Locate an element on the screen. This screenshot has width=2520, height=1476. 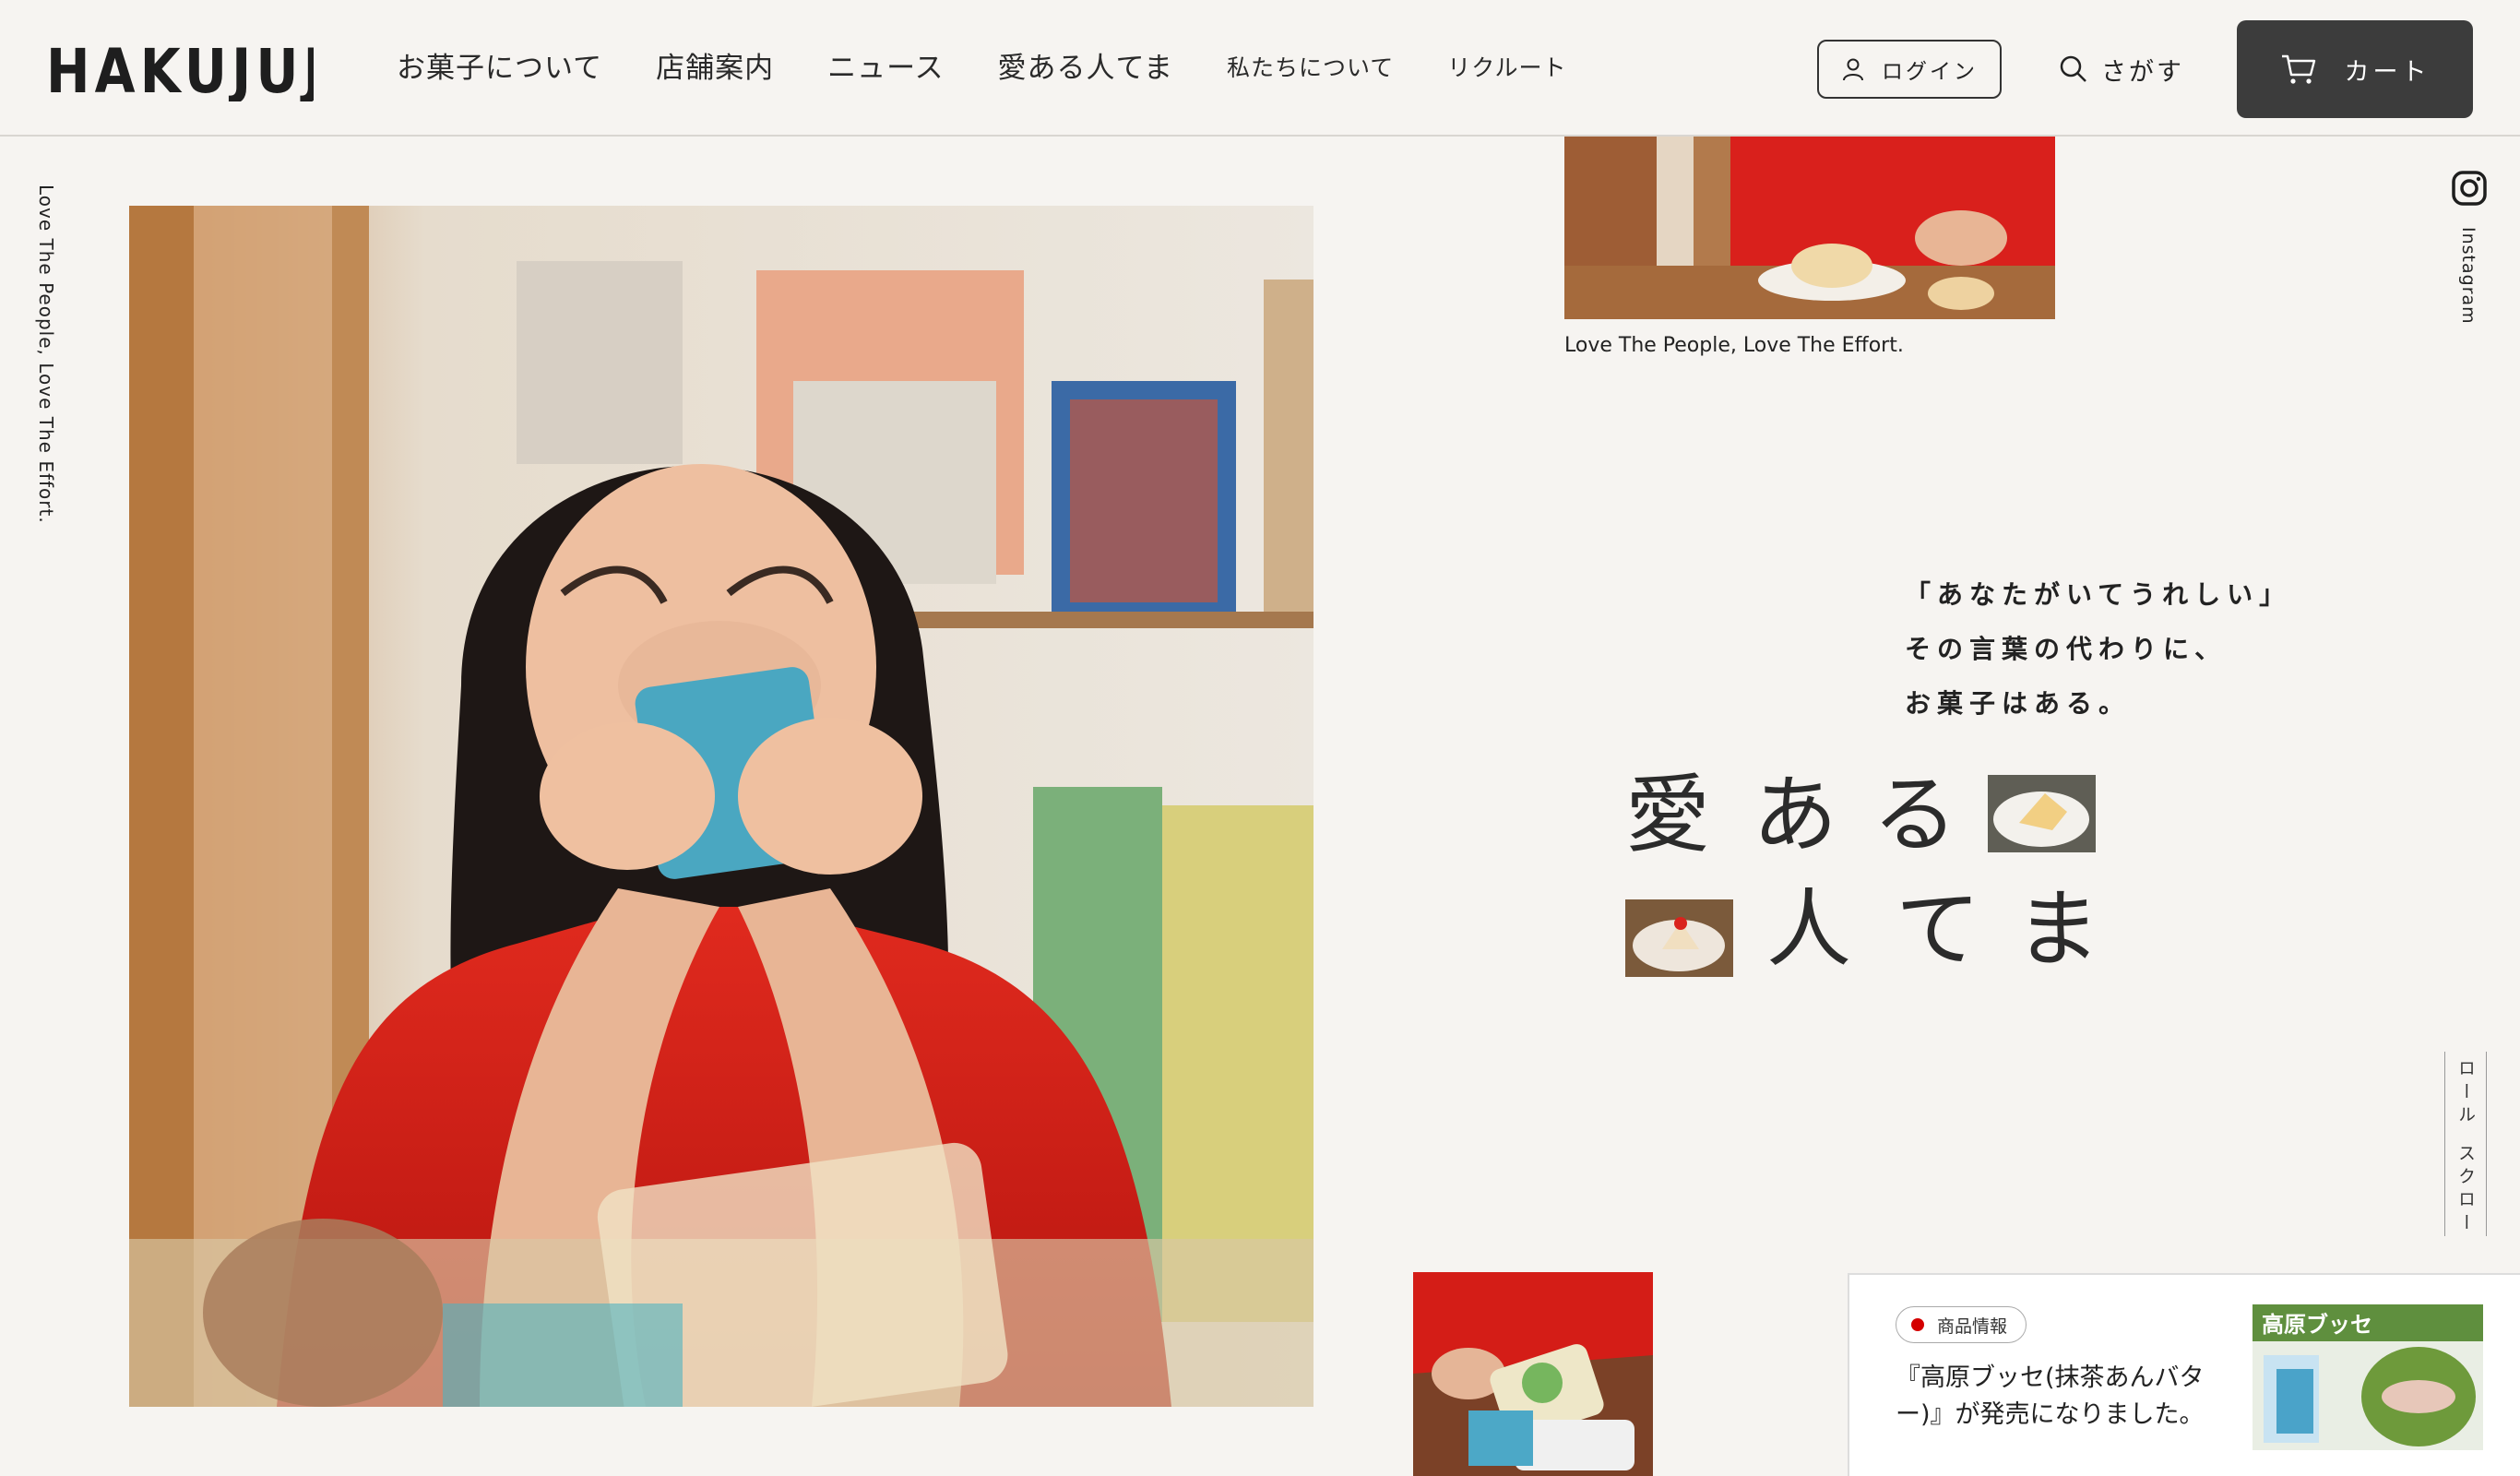
title-char-5: て is located at coordinates (1938, 929).